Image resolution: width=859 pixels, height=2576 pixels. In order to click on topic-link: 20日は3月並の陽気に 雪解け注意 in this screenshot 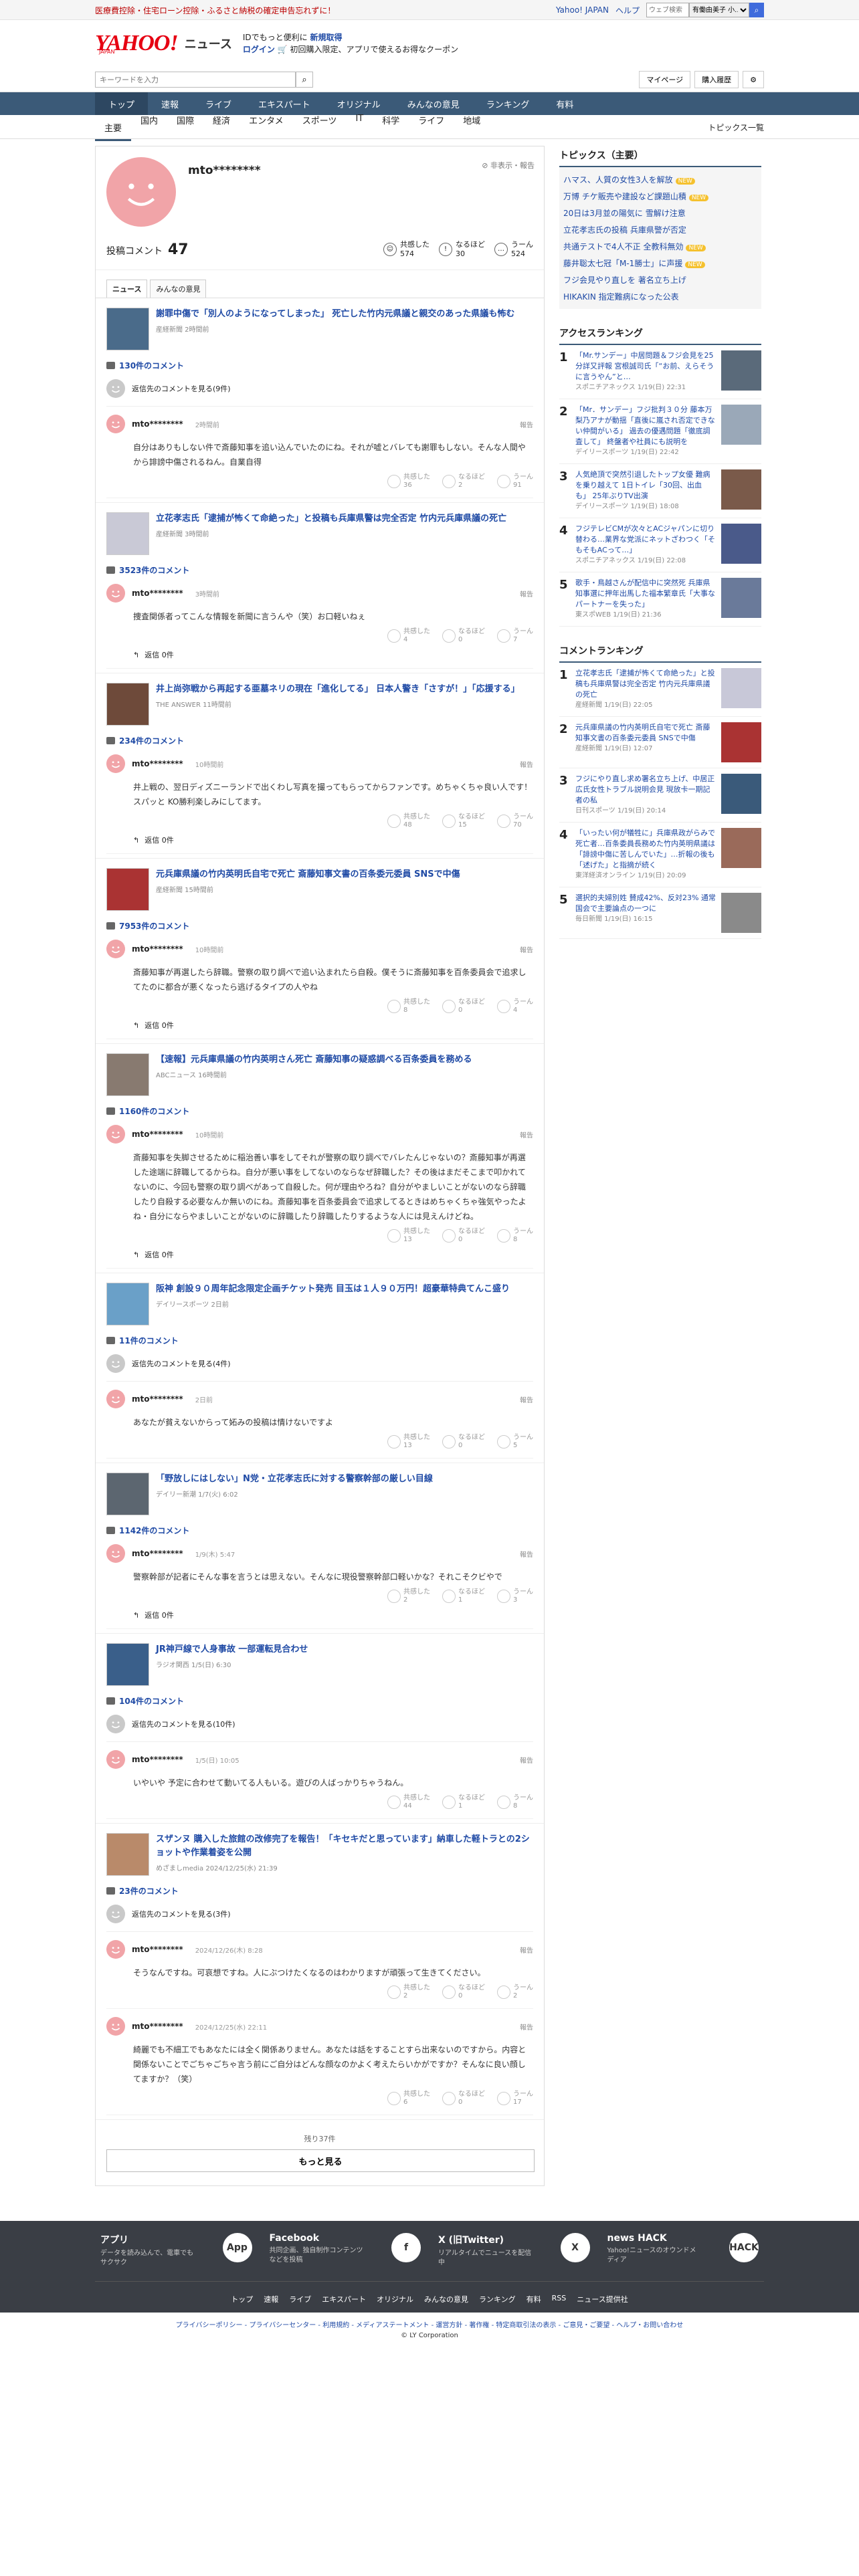, I will do `click(624, 213)`.